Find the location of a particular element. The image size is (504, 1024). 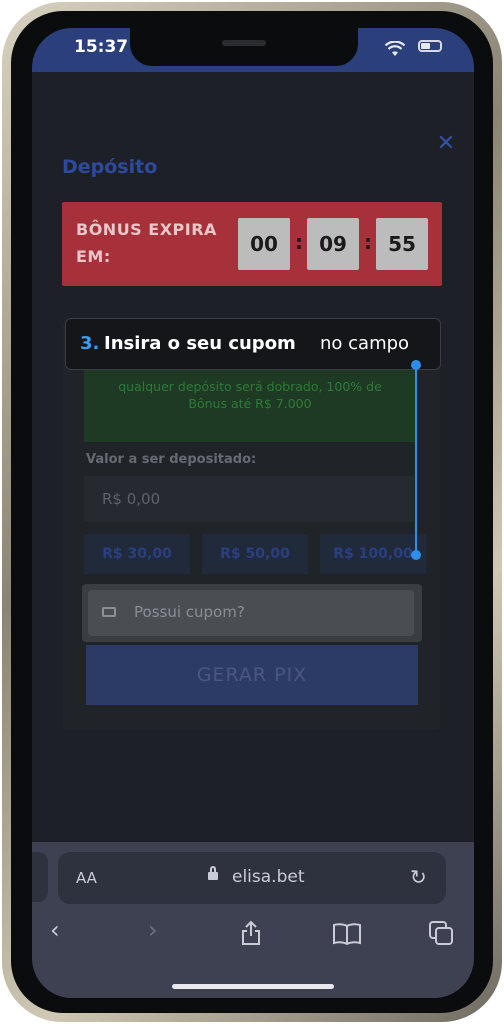

amount-label: Valor a ser depositado: is located at coordinates (171, 459).